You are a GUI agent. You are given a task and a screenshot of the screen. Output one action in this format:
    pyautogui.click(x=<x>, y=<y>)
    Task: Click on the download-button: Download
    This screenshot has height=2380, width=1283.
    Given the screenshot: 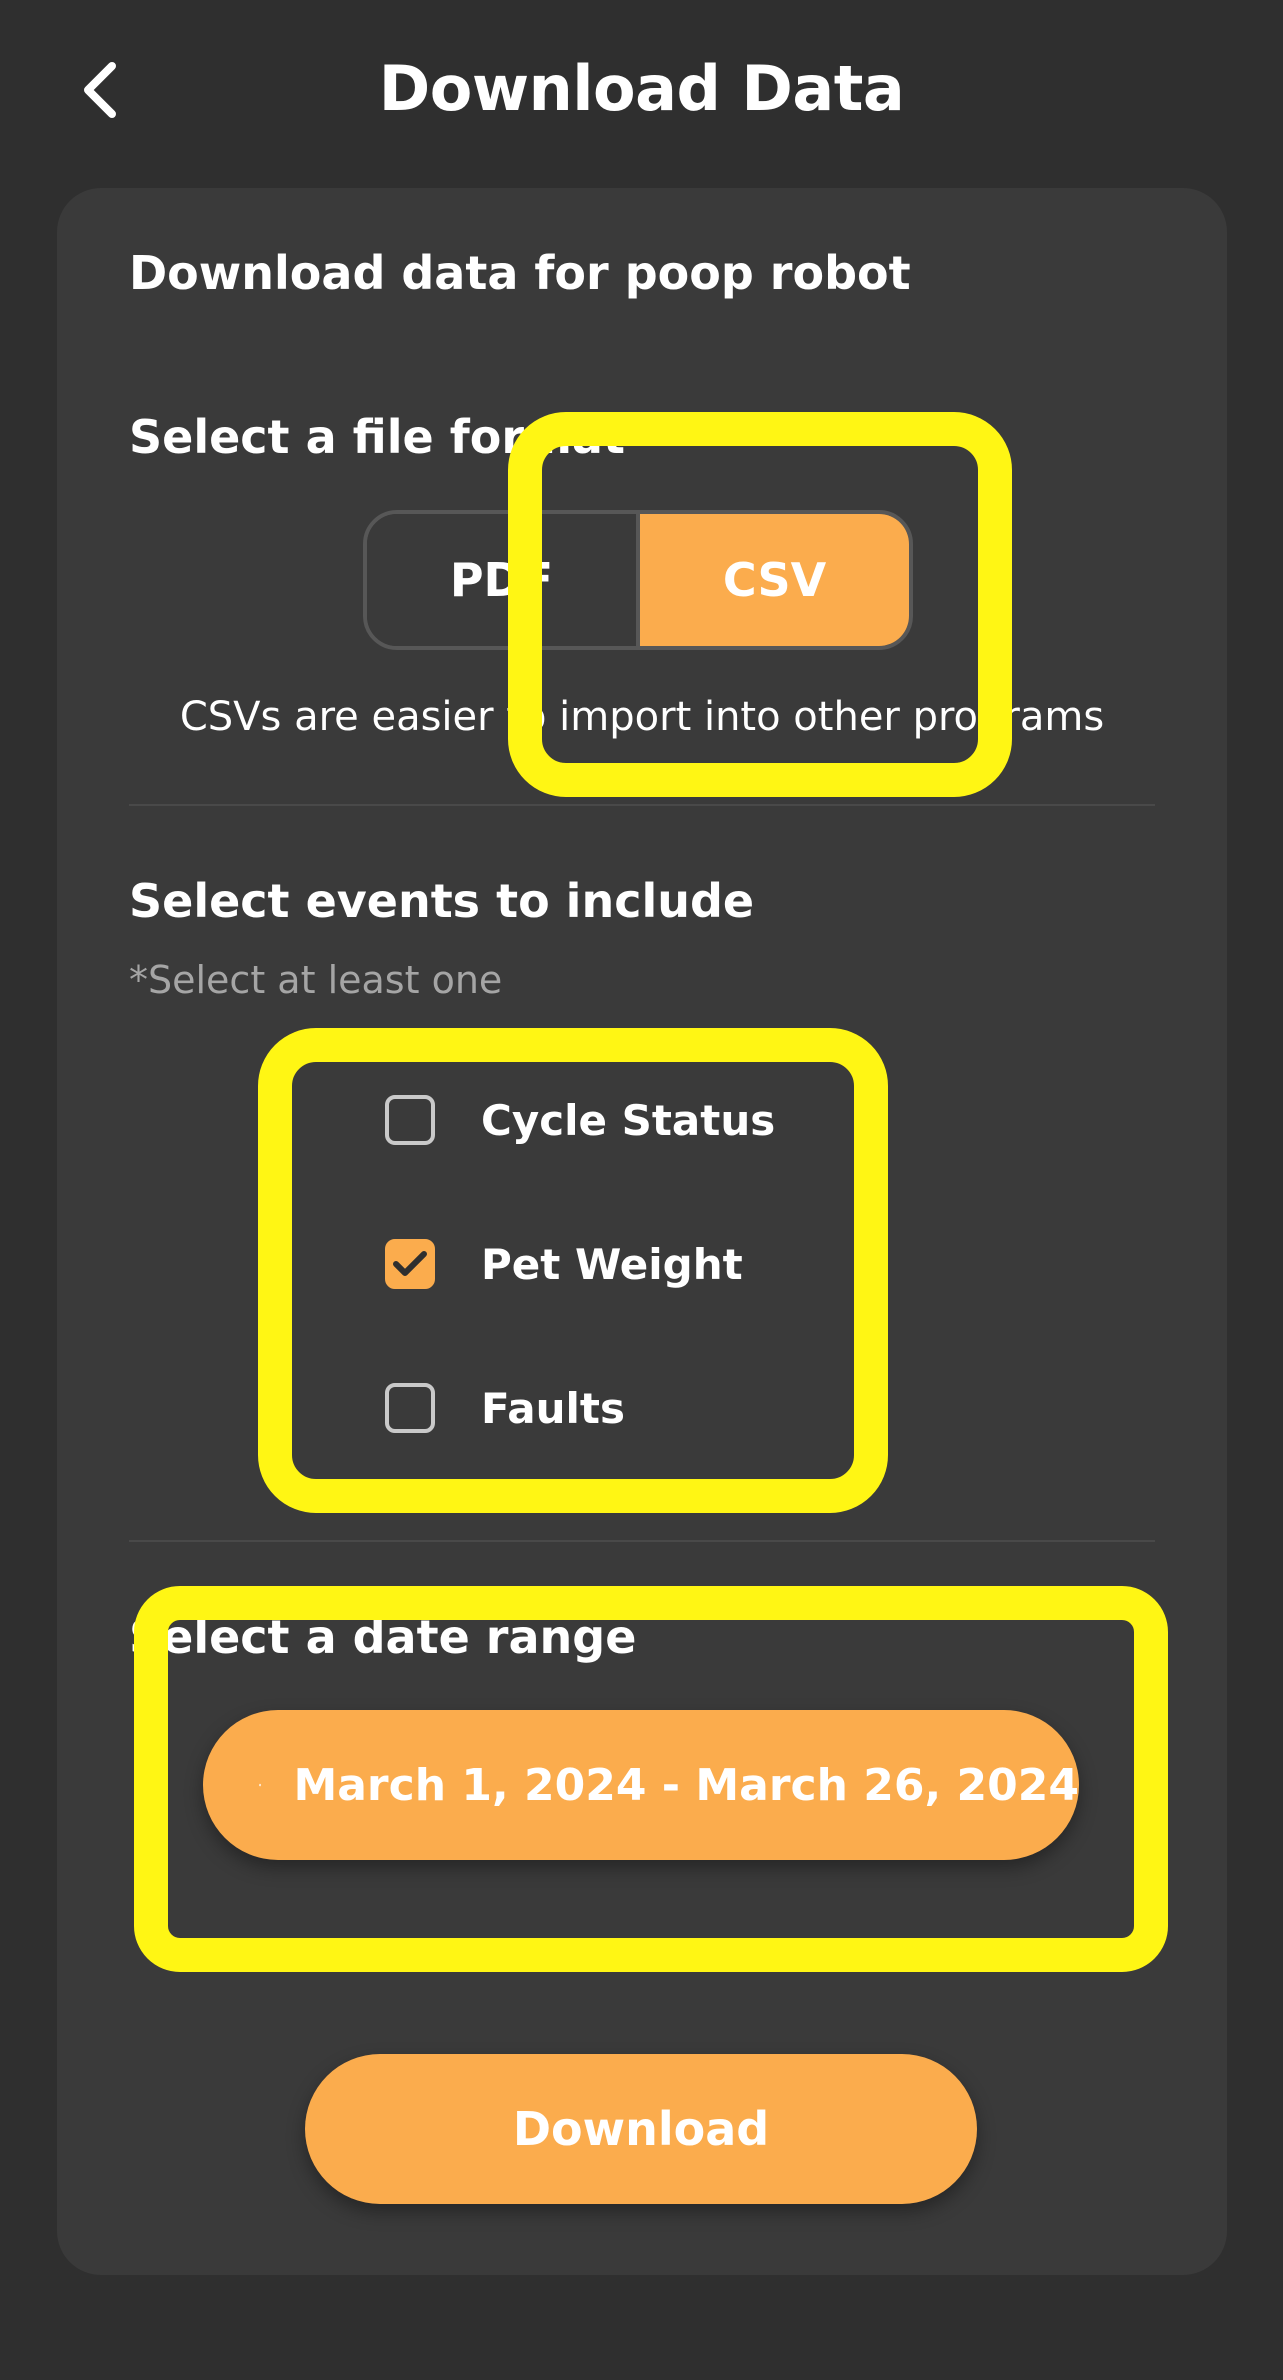 What is the action you would take?
    pyautogui.click(x=641, y=2129)
    